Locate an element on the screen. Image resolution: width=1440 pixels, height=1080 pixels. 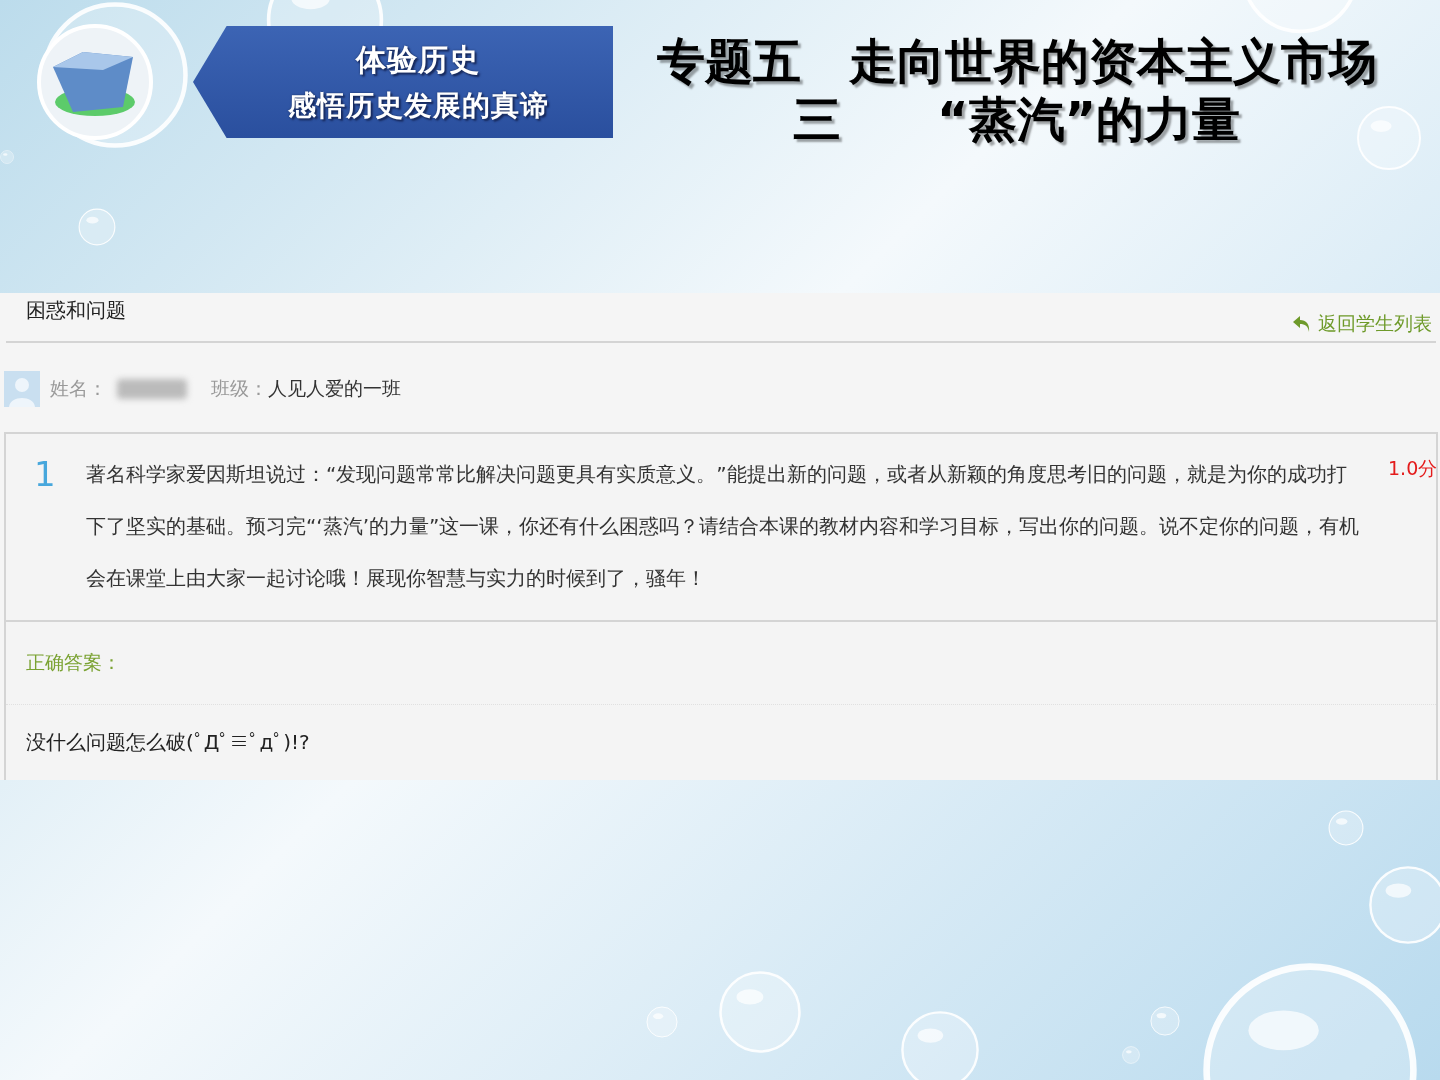
question-text: 著名科学家爱因斯坦说过：“发现问题常常比解决问题更具有实质意义。”能提出新的问题，或者从新颖的角度思考旧的问题，就是为你的成功打下了坚实的基础。预习完“‘蒸汽’的力量”这一课，你还有什么困惑吗？请结合本课的教材内容和学习目标，写出你的问题。说不定你的问题，有机会在课堂上由大家一起讨论哦！展现你智慧与实力的时候到了，骚年！ is located at coordinates (723, 526).